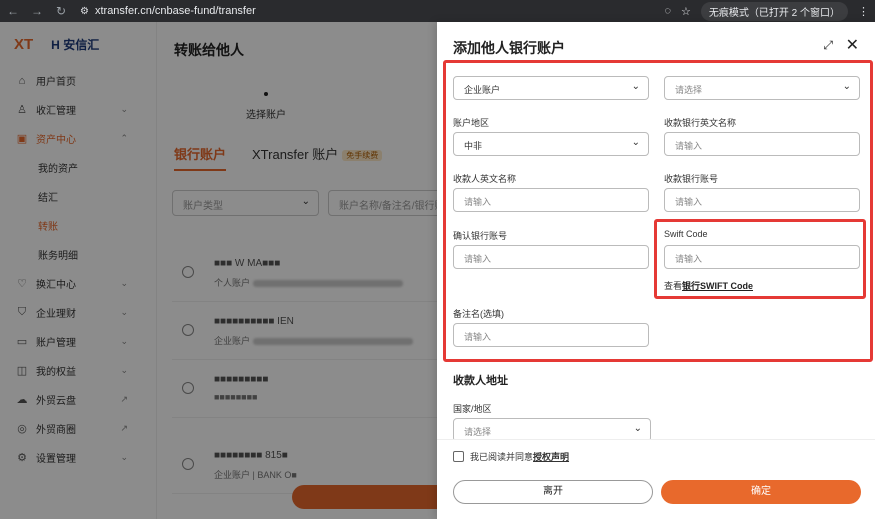 This screenshot has height=519, width=875. I want to click on region-select: 中非 ⌄, so click(551, 144).